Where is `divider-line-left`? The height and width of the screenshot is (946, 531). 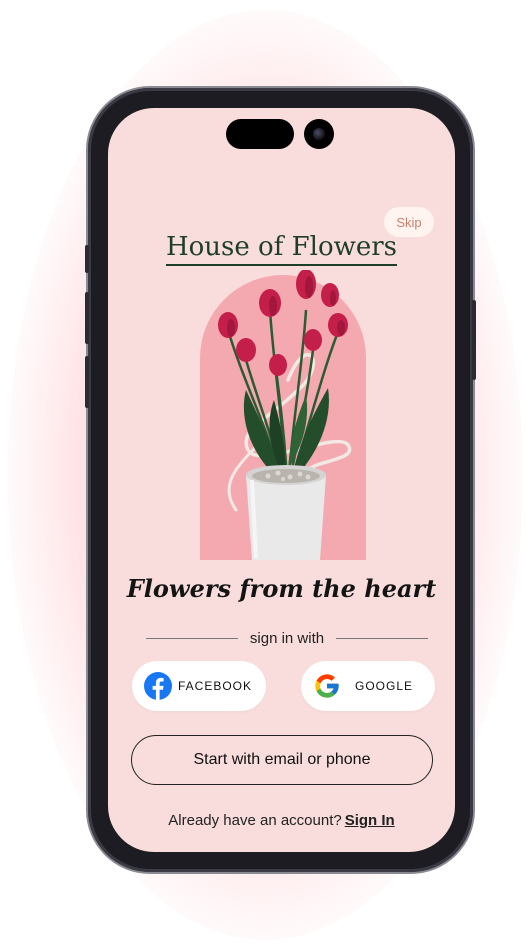 divider-line-left is located at coordinates (192, 638).